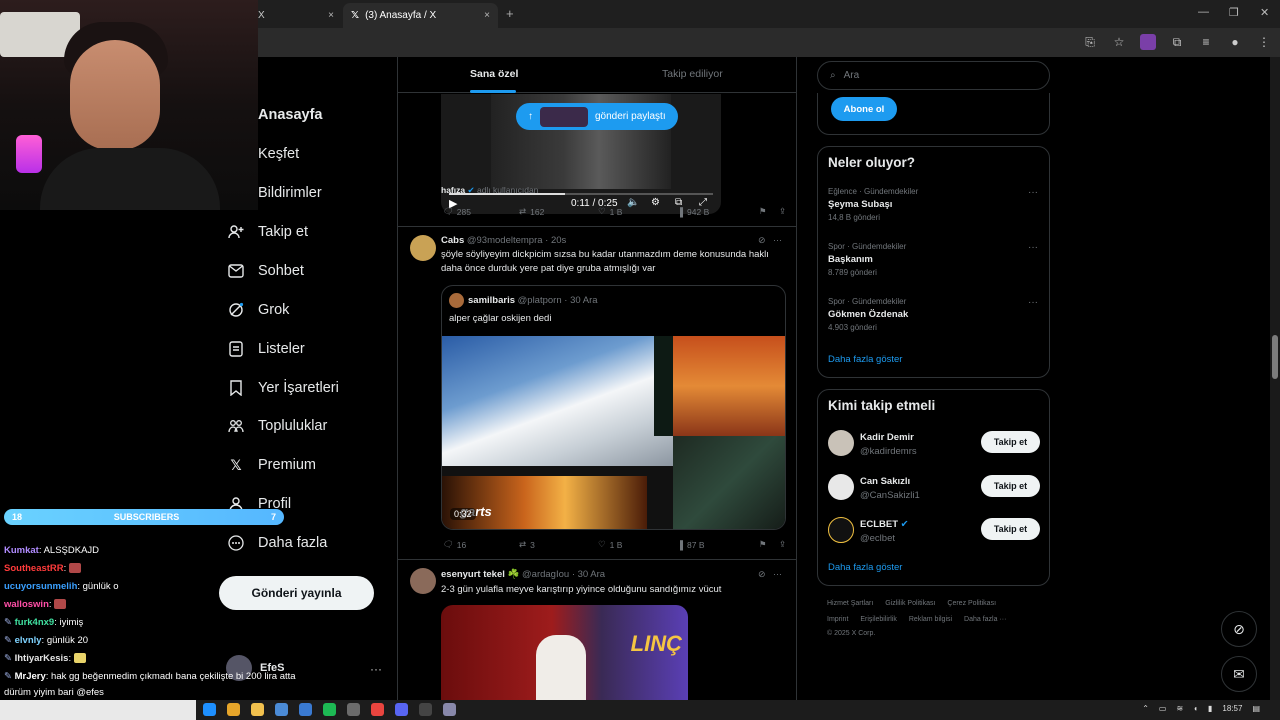 This screenshot has width=1280, height=720. What do you see at coordinates (505, 240) in the screenshot?
I see `post-handle: @93modeltempra` at bounding box center [505, 240].